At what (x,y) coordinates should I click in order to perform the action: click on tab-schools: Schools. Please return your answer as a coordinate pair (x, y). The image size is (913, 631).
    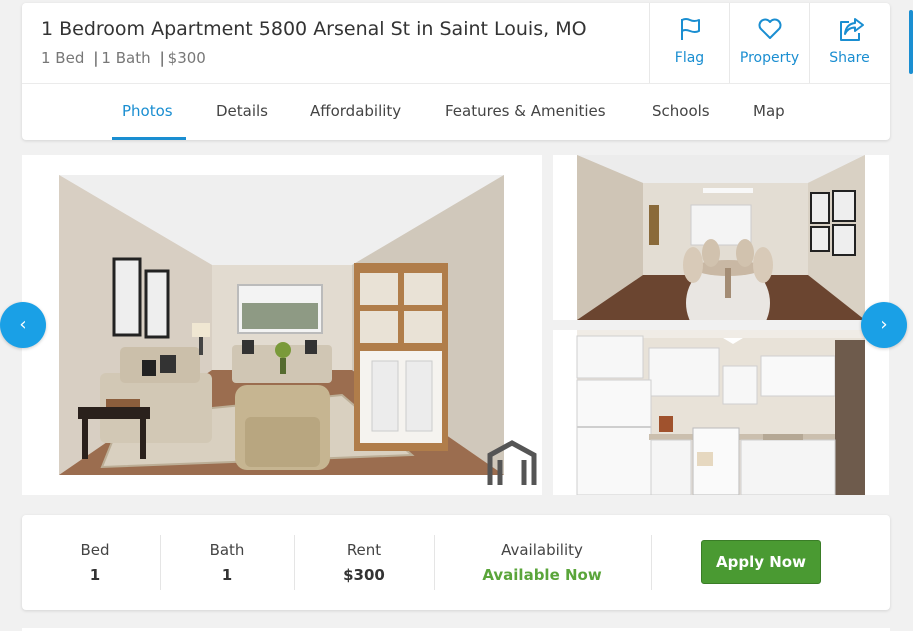
    Looking at the image, I should click on (681, 111).